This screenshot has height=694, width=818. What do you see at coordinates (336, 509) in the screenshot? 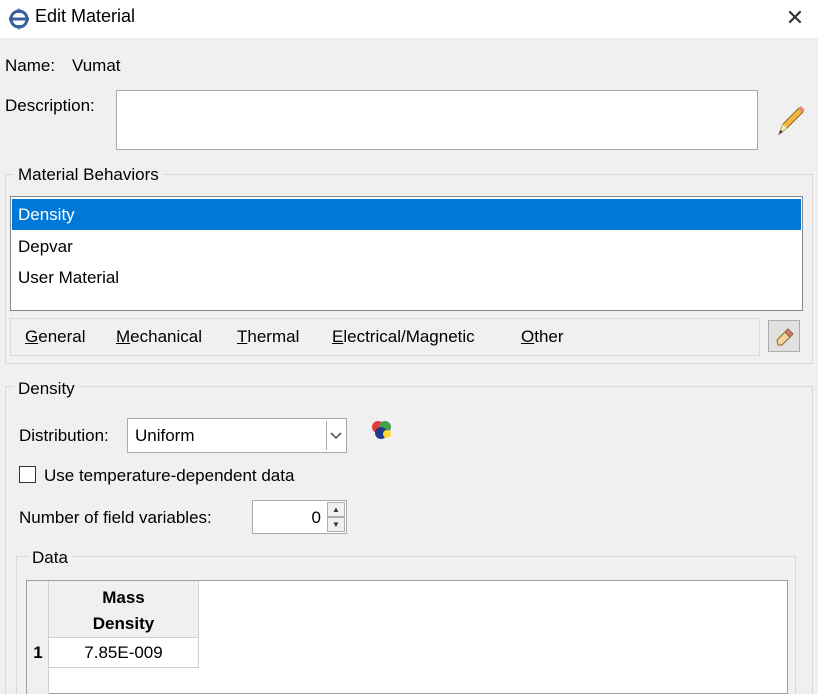
I see `spin-up-icon: ▲` at bounding box center [336, 509].